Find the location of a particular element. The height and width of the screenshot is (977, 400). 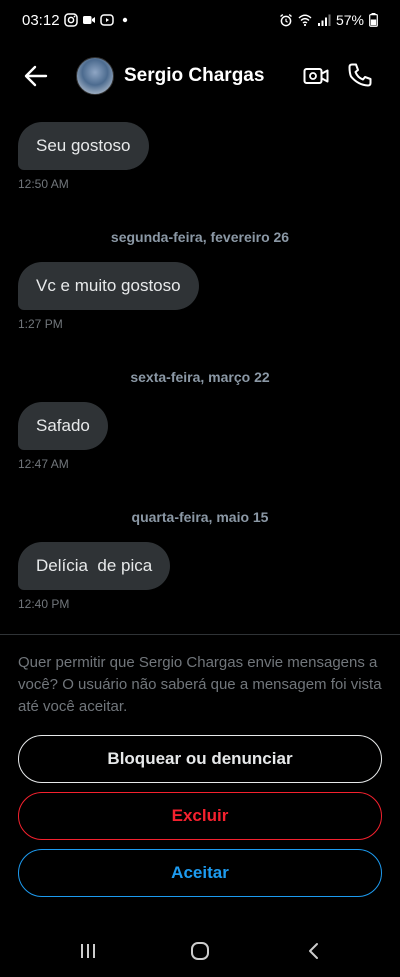

date-separator: segunda-feira, fevereiro 26 is located at coordinates (200, 237).